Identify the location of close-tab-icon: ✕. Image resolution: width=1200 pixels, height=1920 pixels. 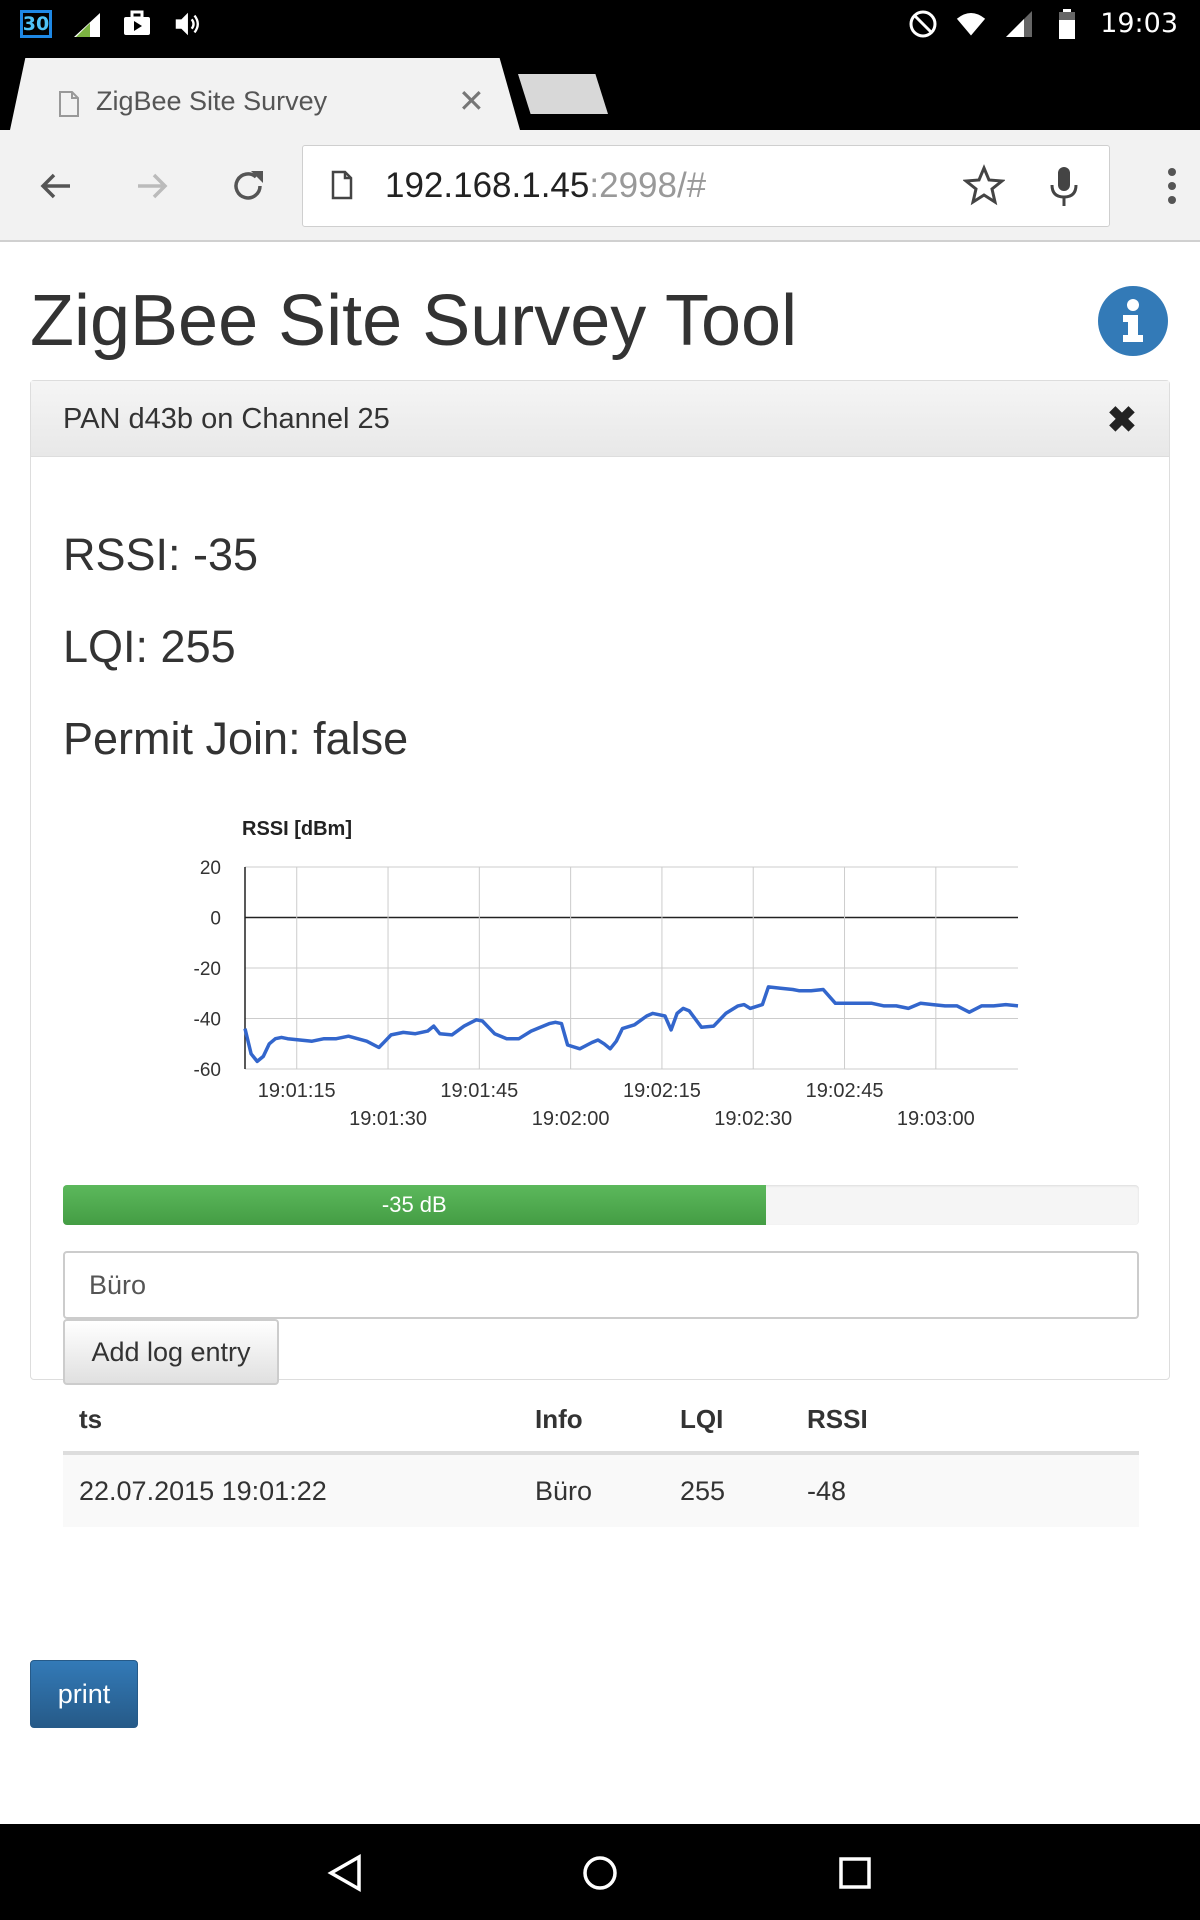
(471, 101).